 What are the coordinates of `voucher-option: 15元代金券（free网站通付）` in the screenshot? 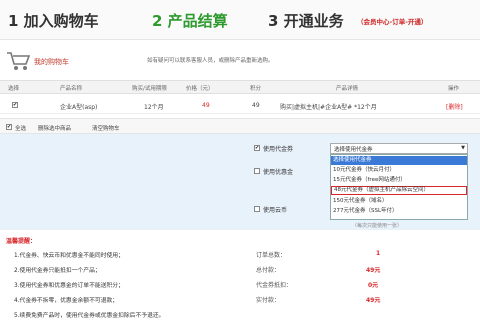 It's located at (399, 180).